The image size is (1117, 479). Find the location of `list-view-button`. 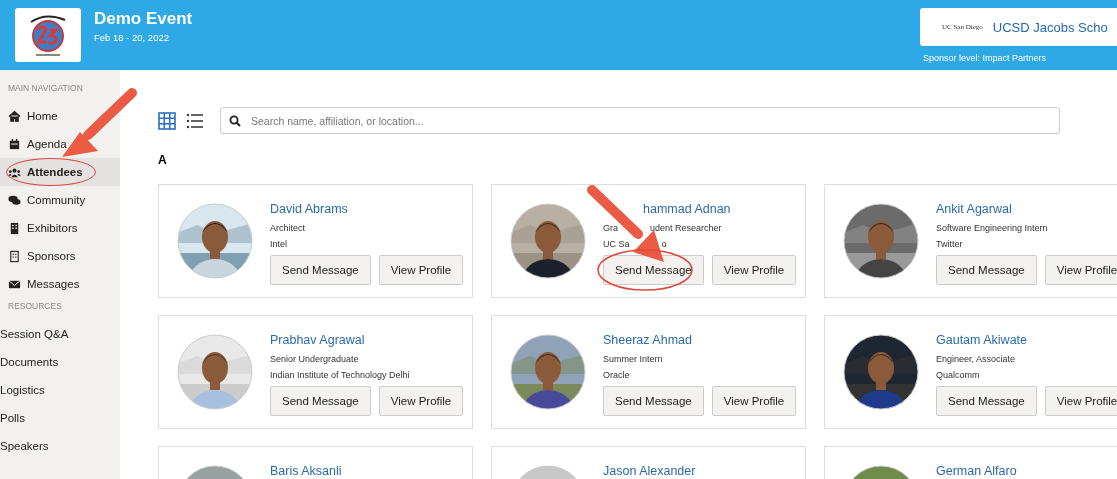

list-view-button is located at coordinates (195, 120).